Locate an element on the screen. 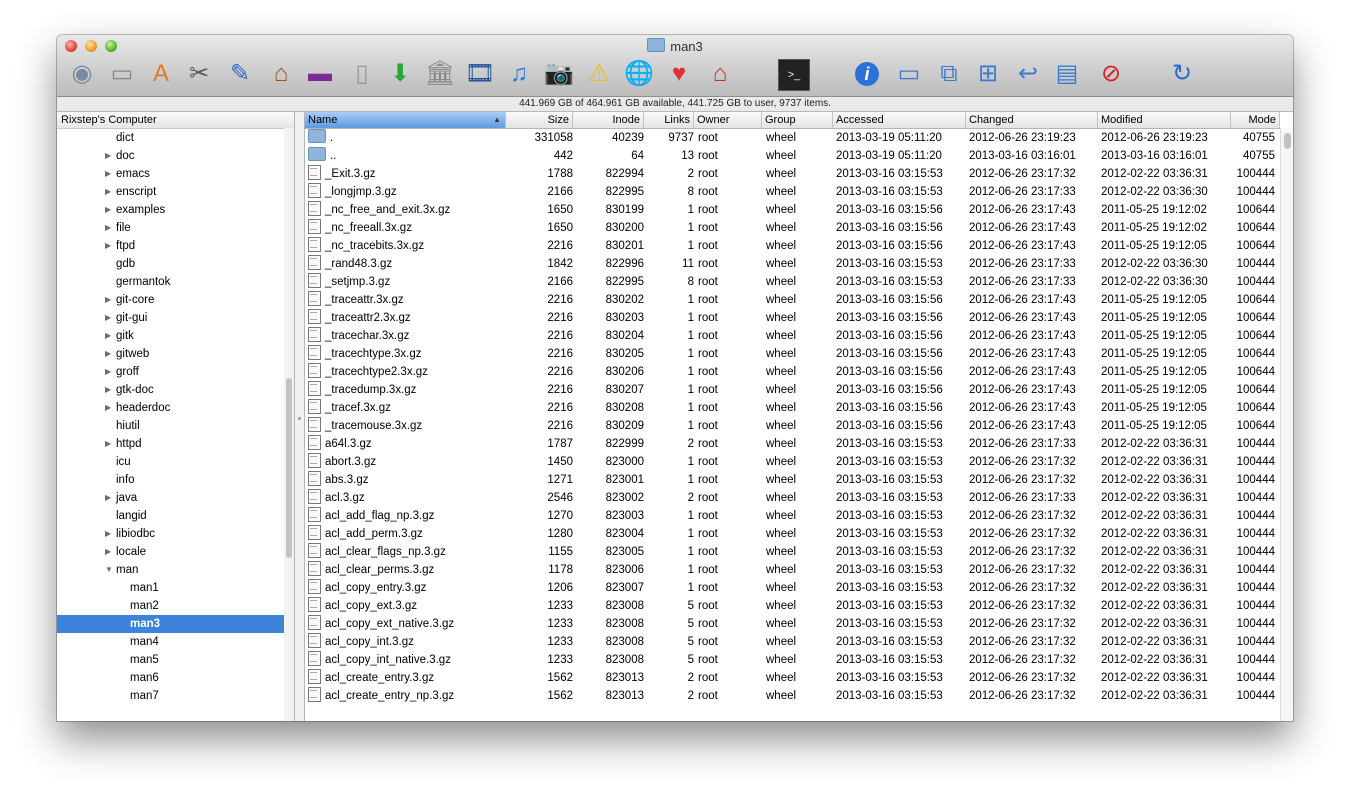  sidebar-item-man6: man6 is located at coordinates (175, 678).